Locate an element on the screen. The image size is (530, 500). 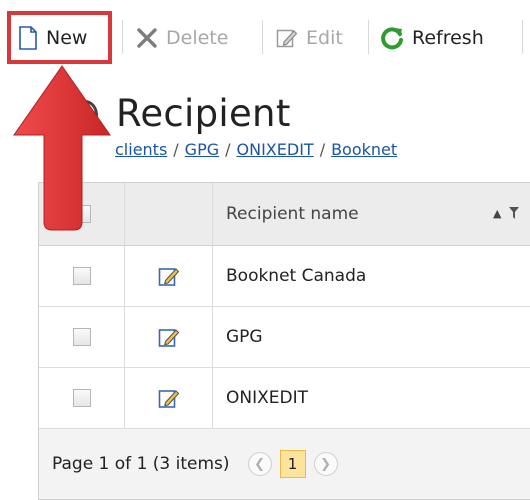
pager: Page 1 of 1 (3 items) ❮ 1 ❯ is located at coordinates (284, 464).